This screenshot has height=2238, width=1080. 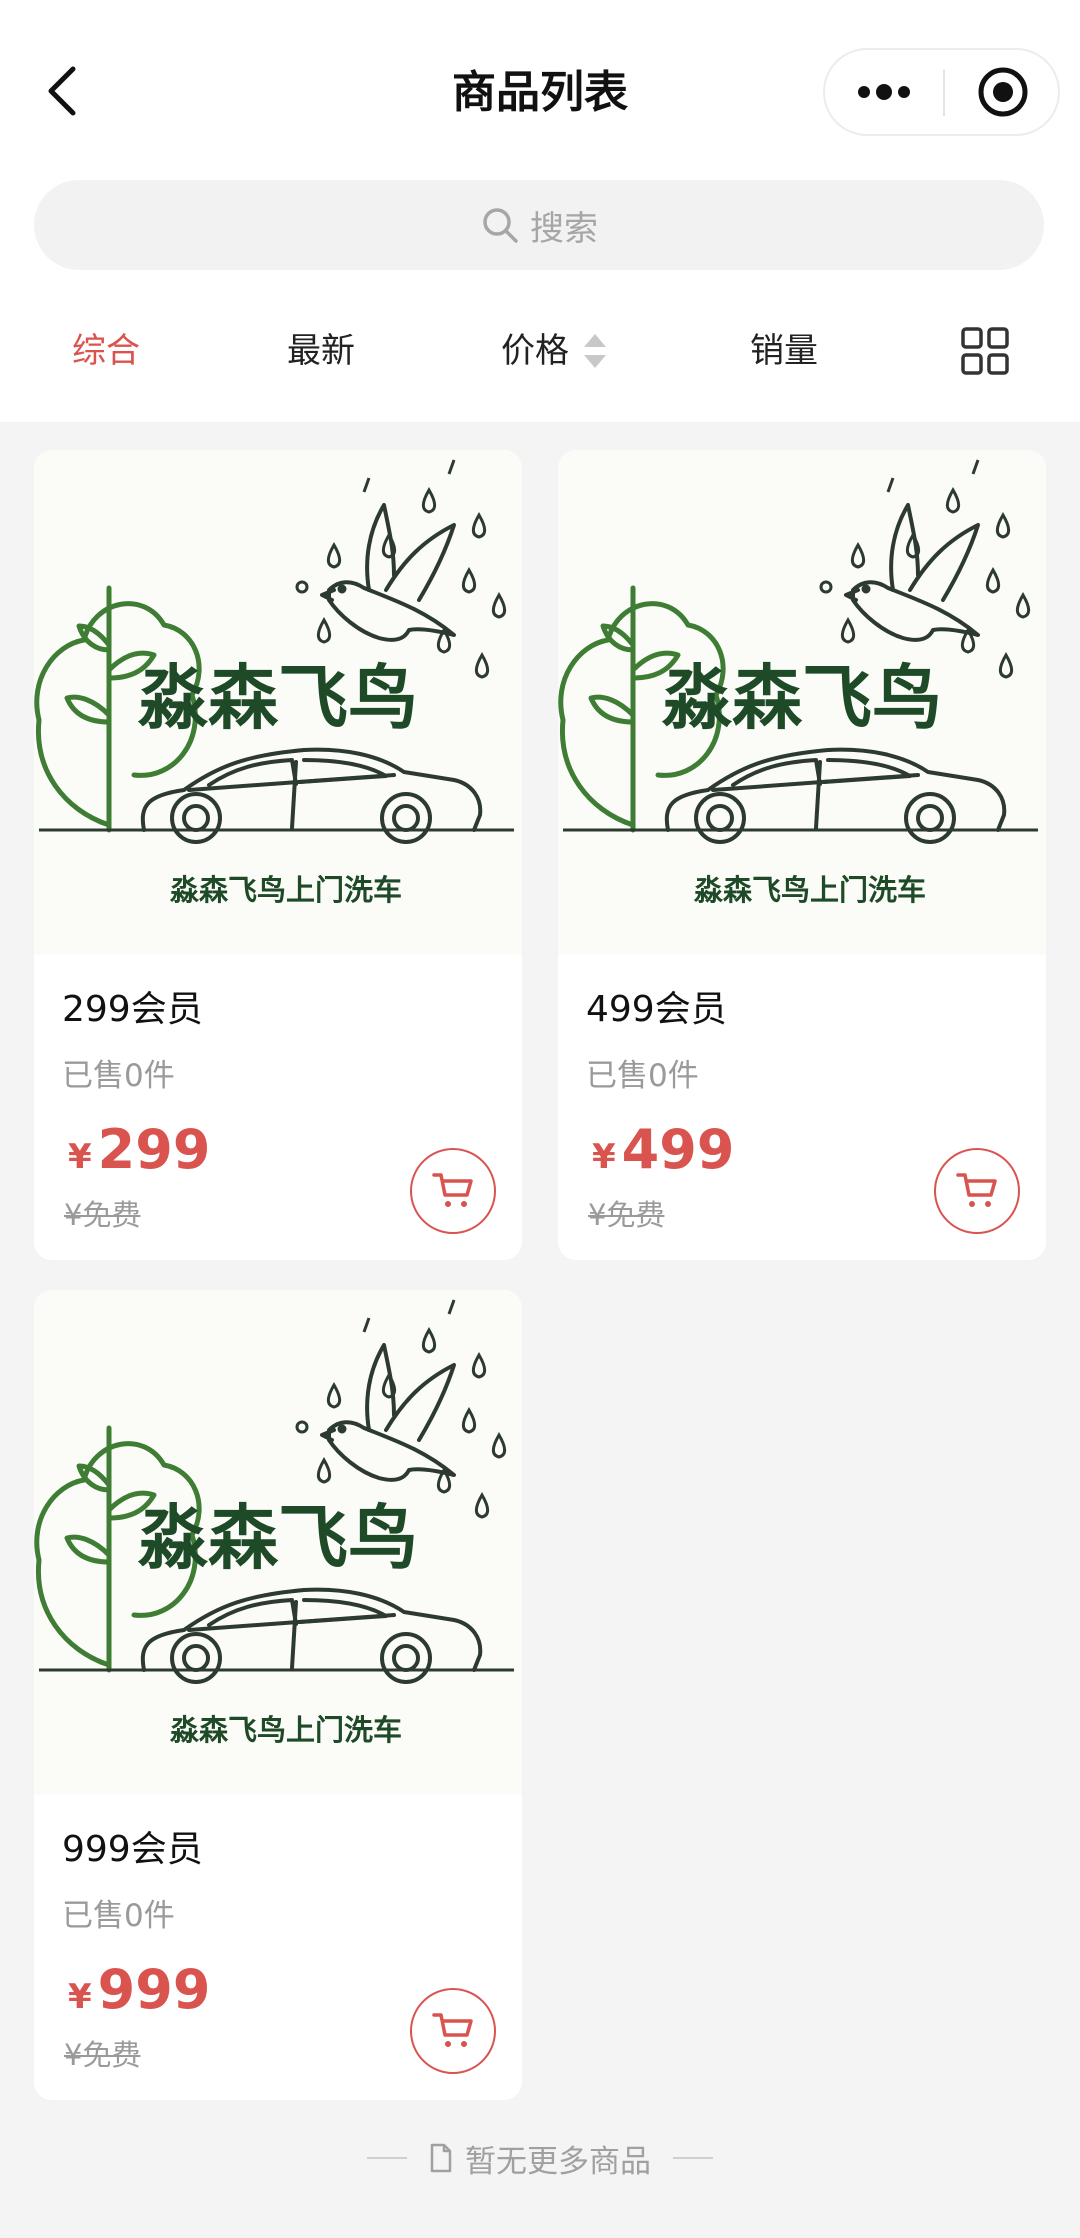 What do you see at coordinates (154, 1989) in the screenshot?
I see `price-value: 999` at bounding box center [154, 1989].